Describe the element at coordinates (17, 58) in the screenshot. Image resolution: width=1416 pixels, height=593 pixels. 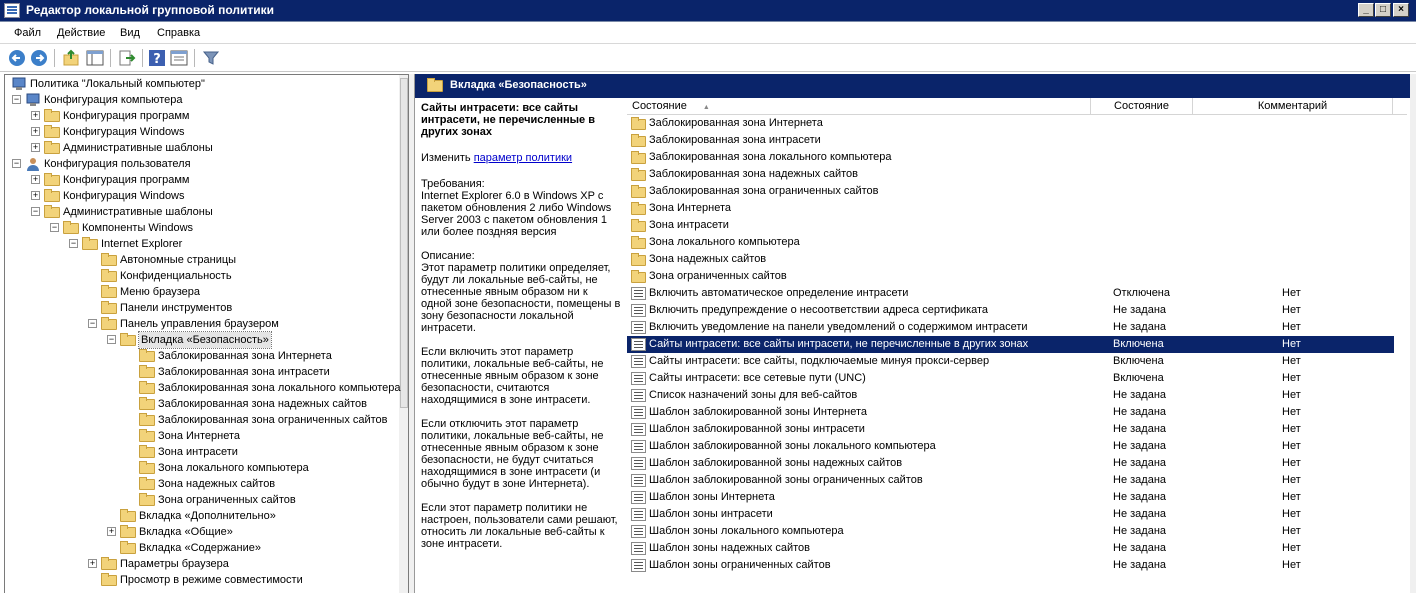
I see `back-icon` at that location.